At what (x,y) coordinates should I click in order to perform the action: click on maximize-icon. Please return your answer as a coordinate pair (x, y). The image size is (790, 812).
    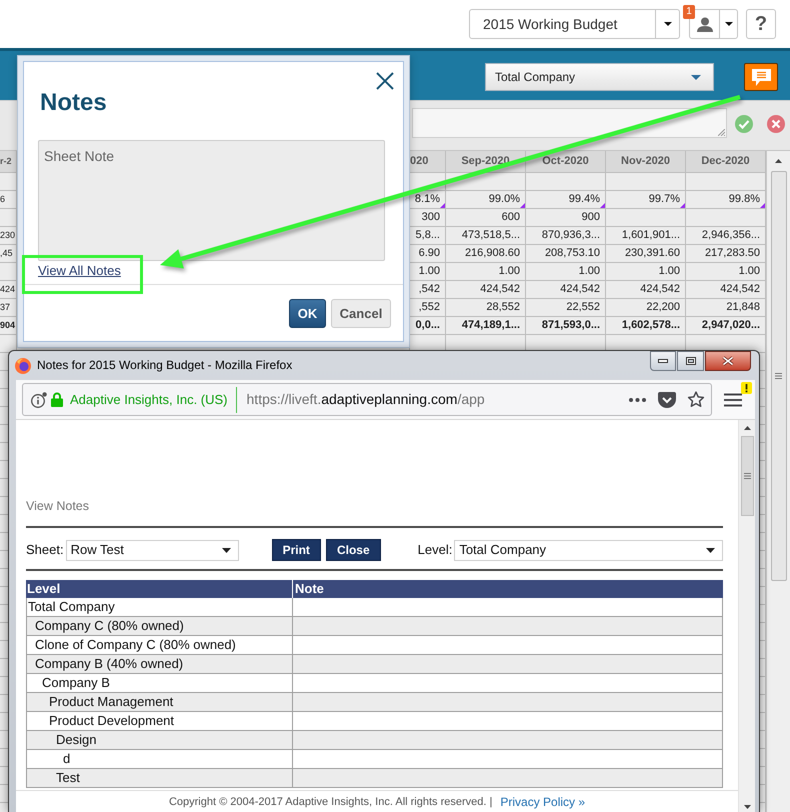
    Looking at the image, I should click on (691, 361).